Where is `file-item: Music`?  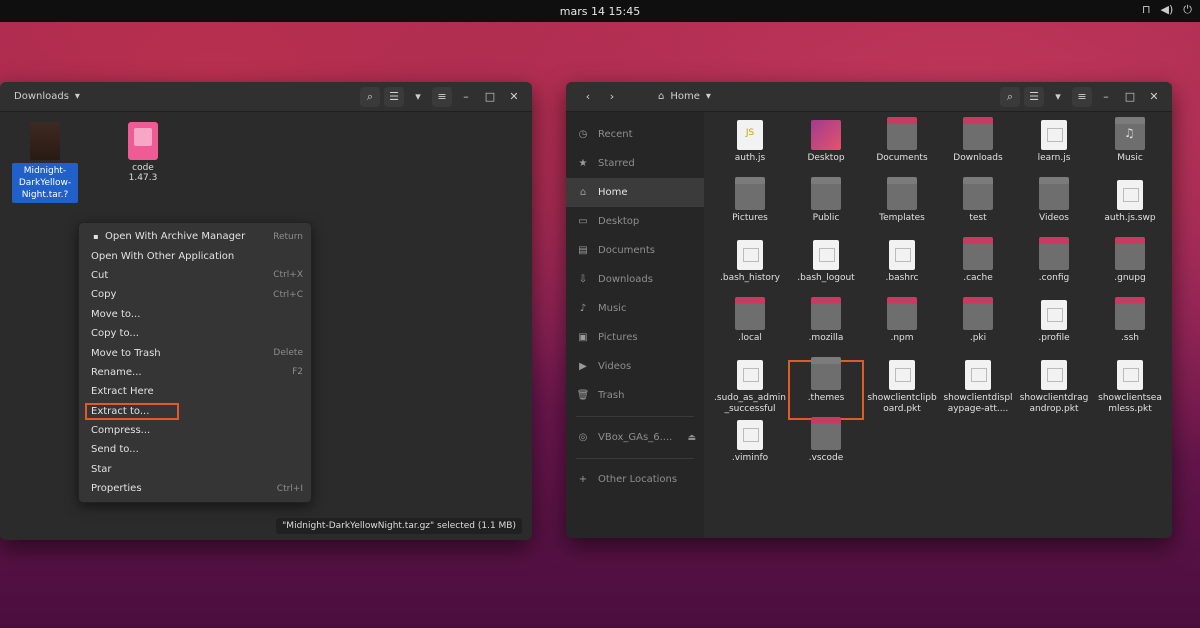 file-item: Music is located at coordinates (1130, 148).